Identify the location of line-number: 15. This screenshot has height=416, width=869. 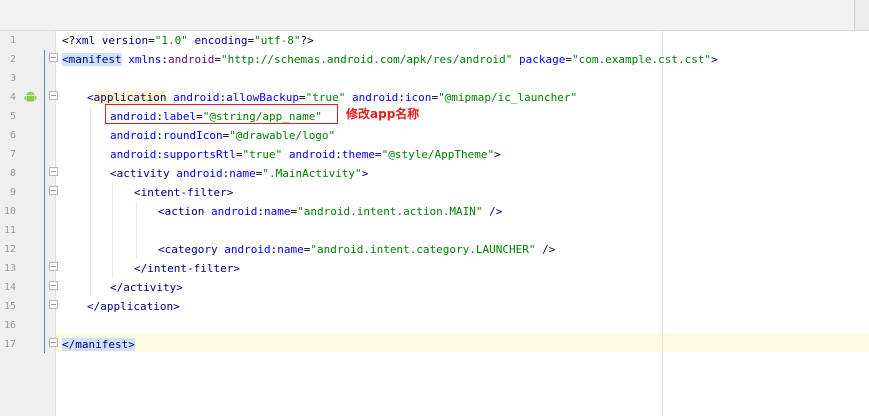
(9, 306).